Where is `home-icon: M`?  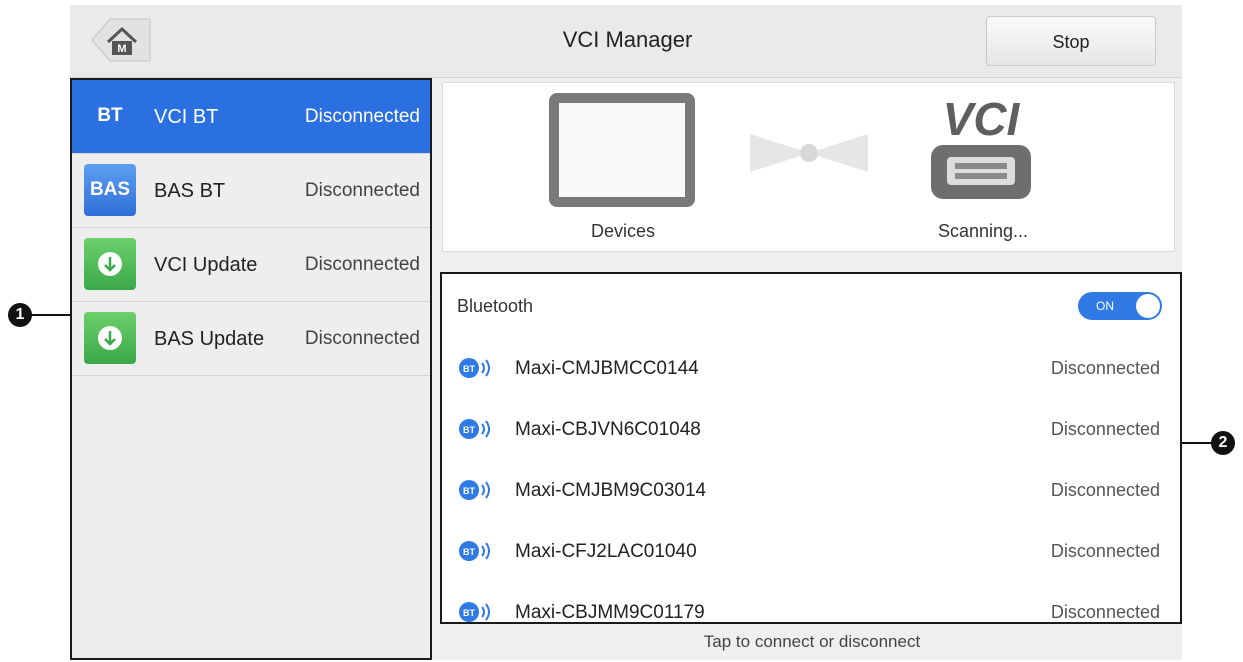
home-icon: M is located at coordinates (121, 40).